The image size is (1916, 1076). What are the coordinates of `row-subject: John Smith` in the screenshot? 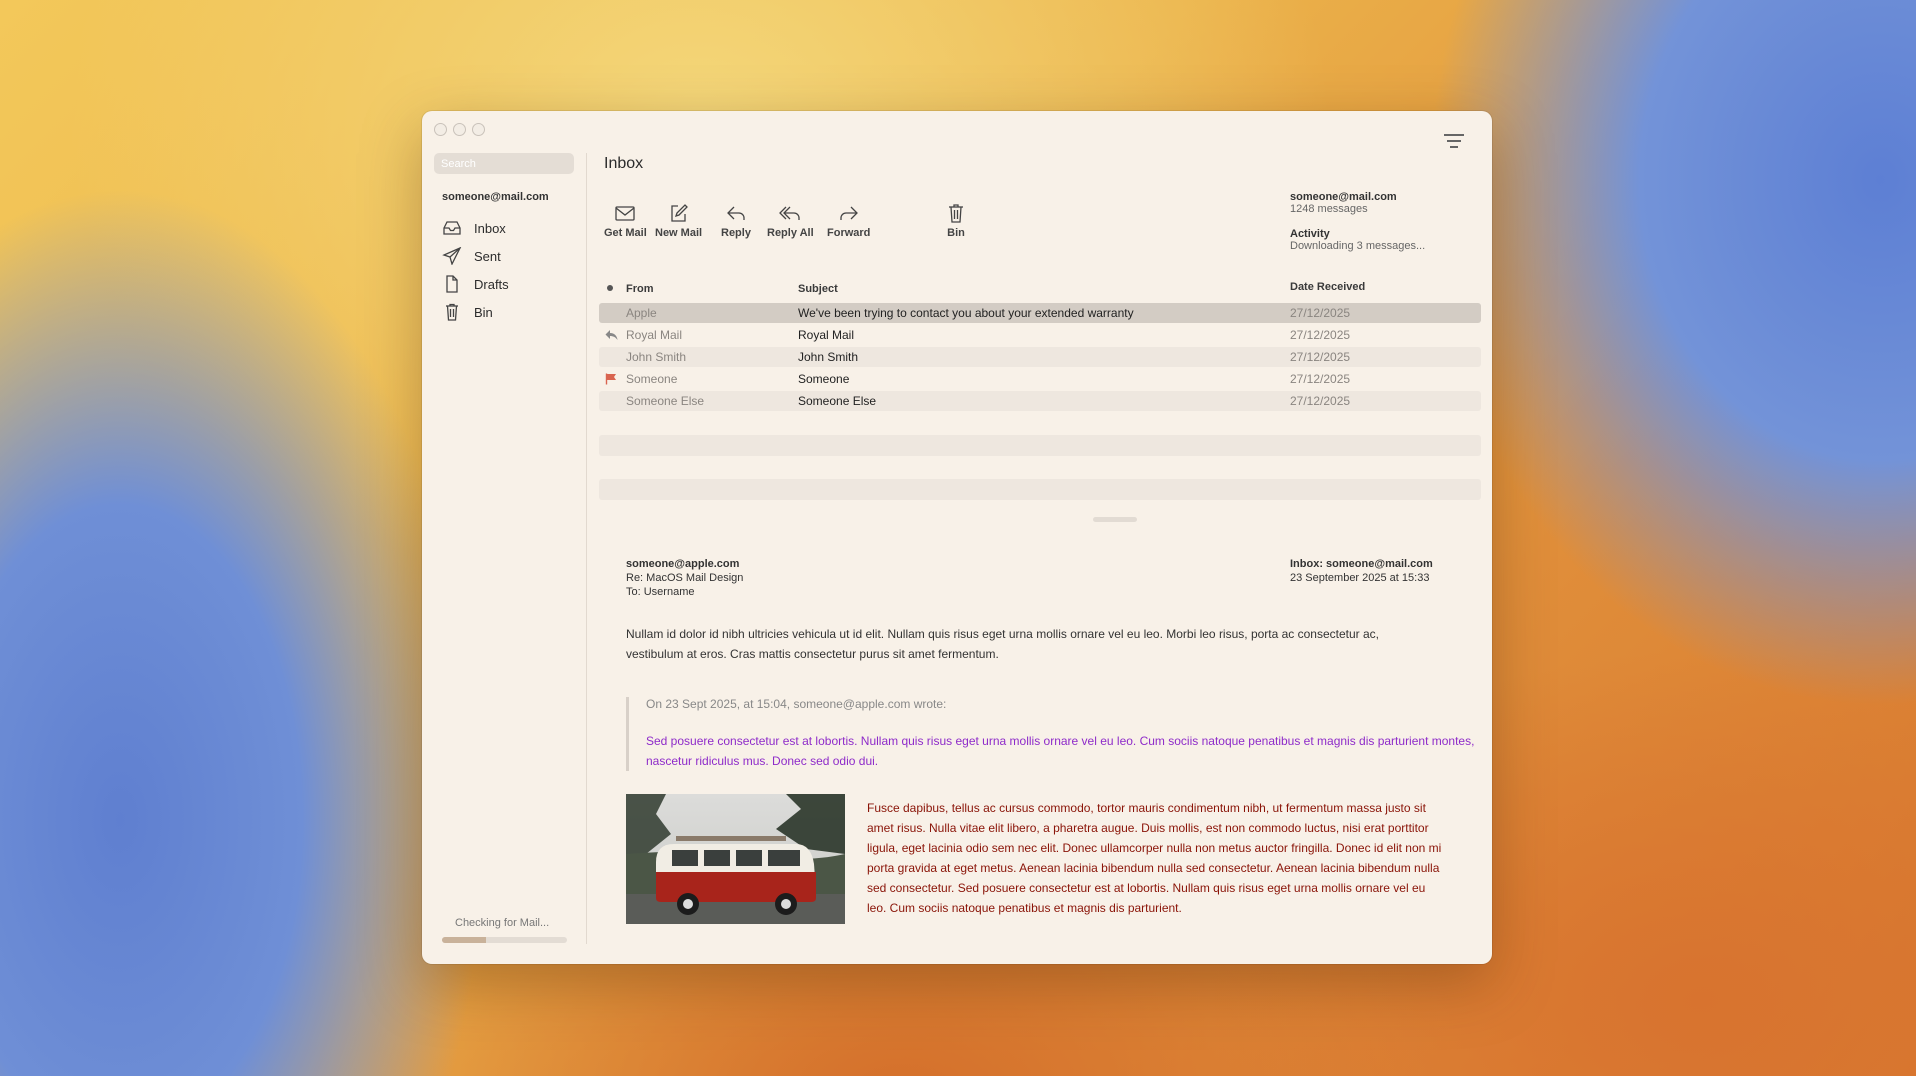 It's located at (828, 357).